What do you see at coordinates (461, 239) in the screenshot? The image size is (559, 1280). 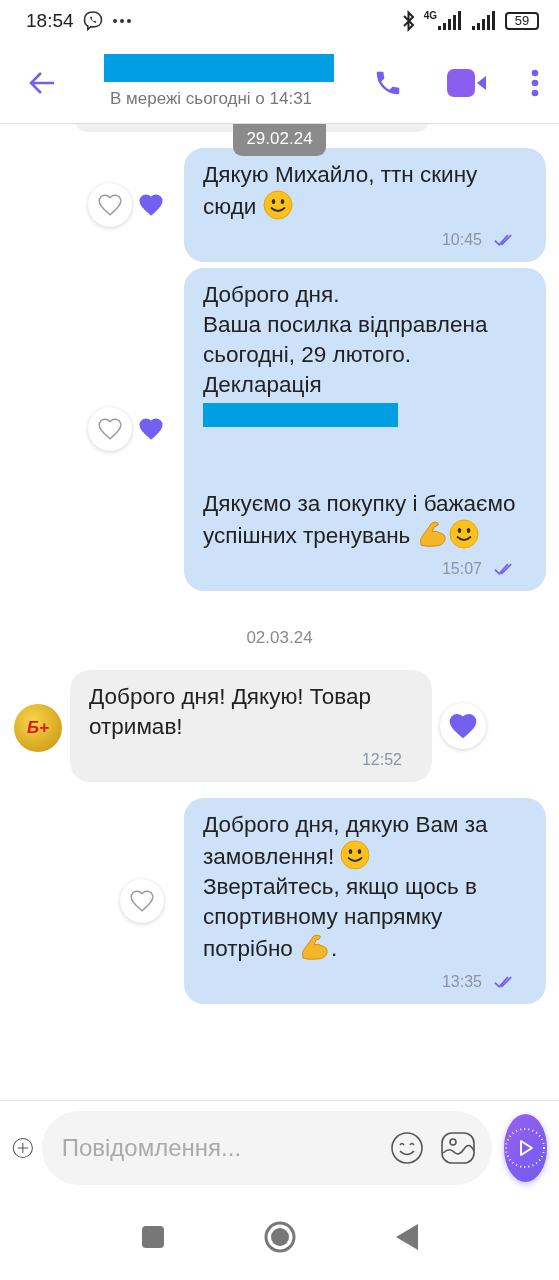 I see `message-time: 10:45` at bounding box center [461, 239].